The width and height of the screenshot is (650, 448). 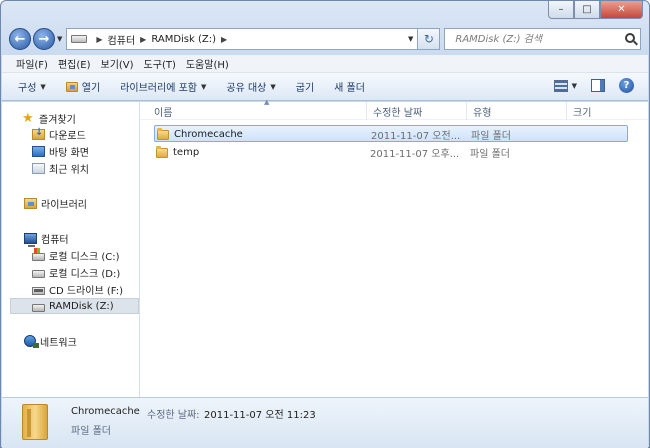 What do you see at coordinates (630, 38) in the screenshot?
I see `search-icon` at bounding box center [630, 38].